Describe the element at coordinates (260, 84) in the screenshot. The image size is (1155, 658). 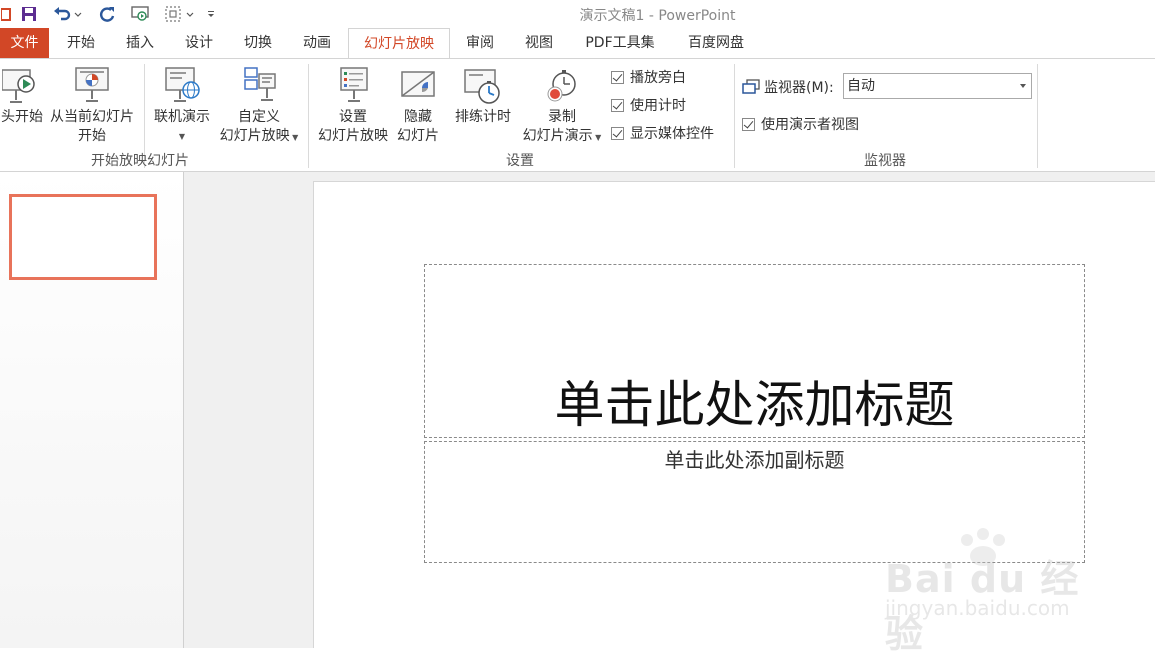
I see `custom-slideshow-icon` at that location.